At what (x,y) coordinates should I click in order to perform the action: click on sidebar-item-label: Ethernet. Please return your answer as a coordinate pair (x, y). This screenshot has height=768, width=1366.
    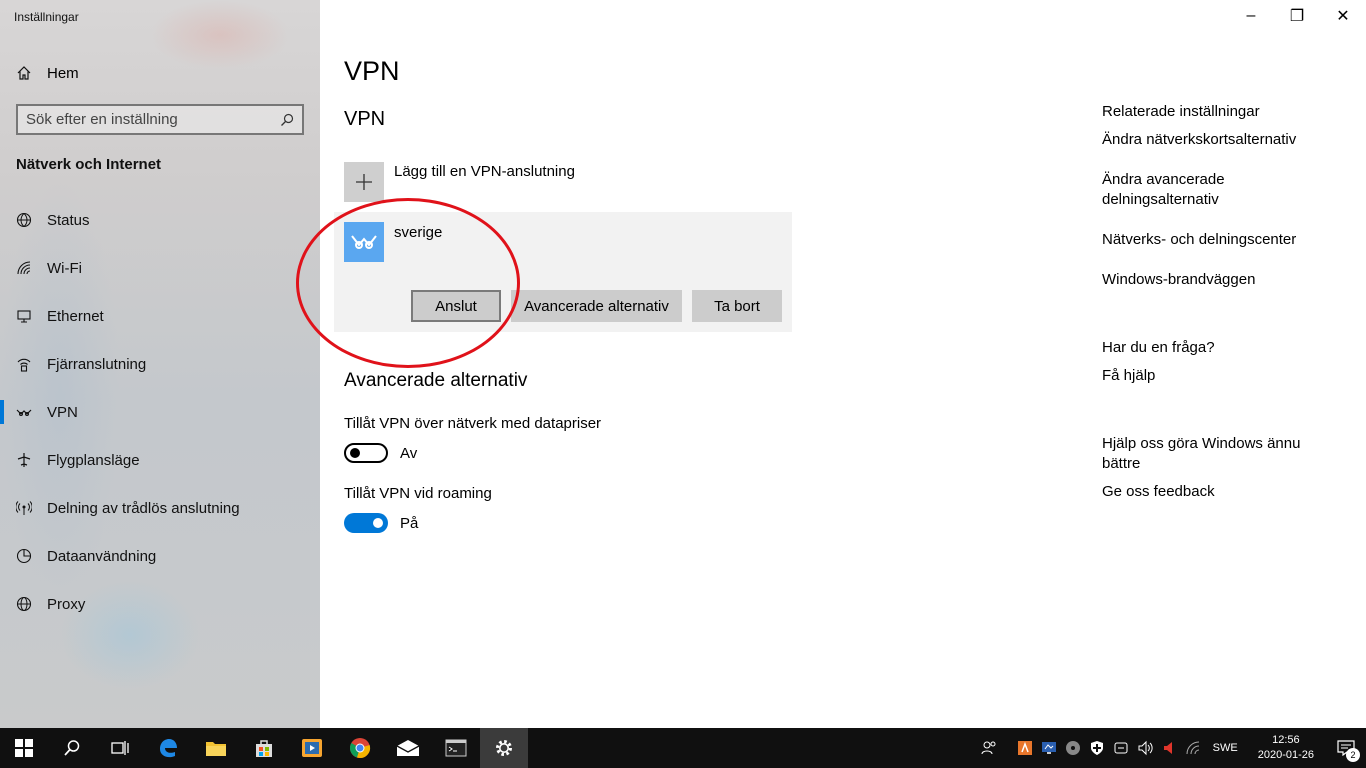
    Looking at the image, I should click on (75, 316).